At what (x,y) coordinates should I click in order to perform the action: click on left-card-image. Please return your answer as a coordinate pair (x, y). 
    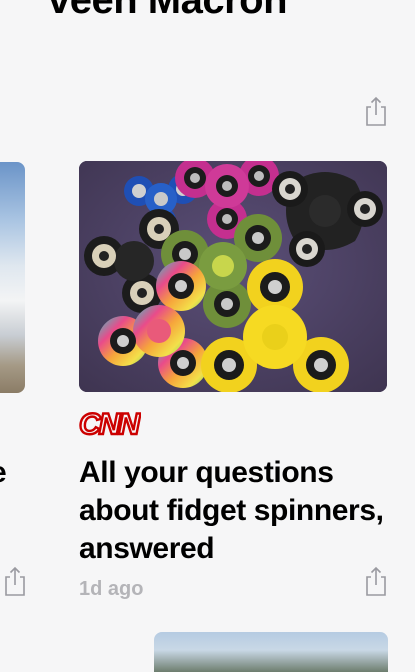
    Looking at the image, I should click on (12, 277).